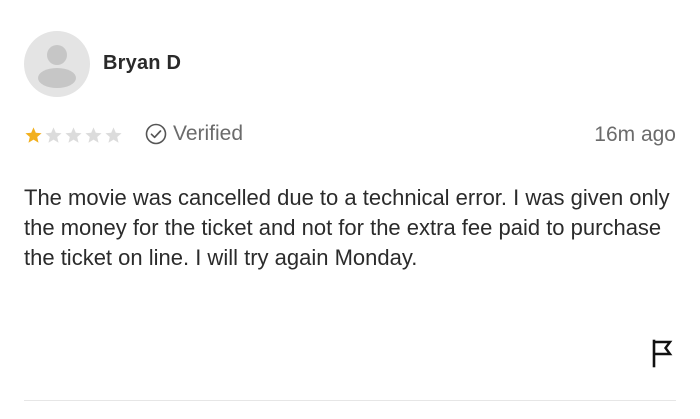 The width and height of the screenshot is (700, 419). I want to click on report-flag-button, so click(662, 353).